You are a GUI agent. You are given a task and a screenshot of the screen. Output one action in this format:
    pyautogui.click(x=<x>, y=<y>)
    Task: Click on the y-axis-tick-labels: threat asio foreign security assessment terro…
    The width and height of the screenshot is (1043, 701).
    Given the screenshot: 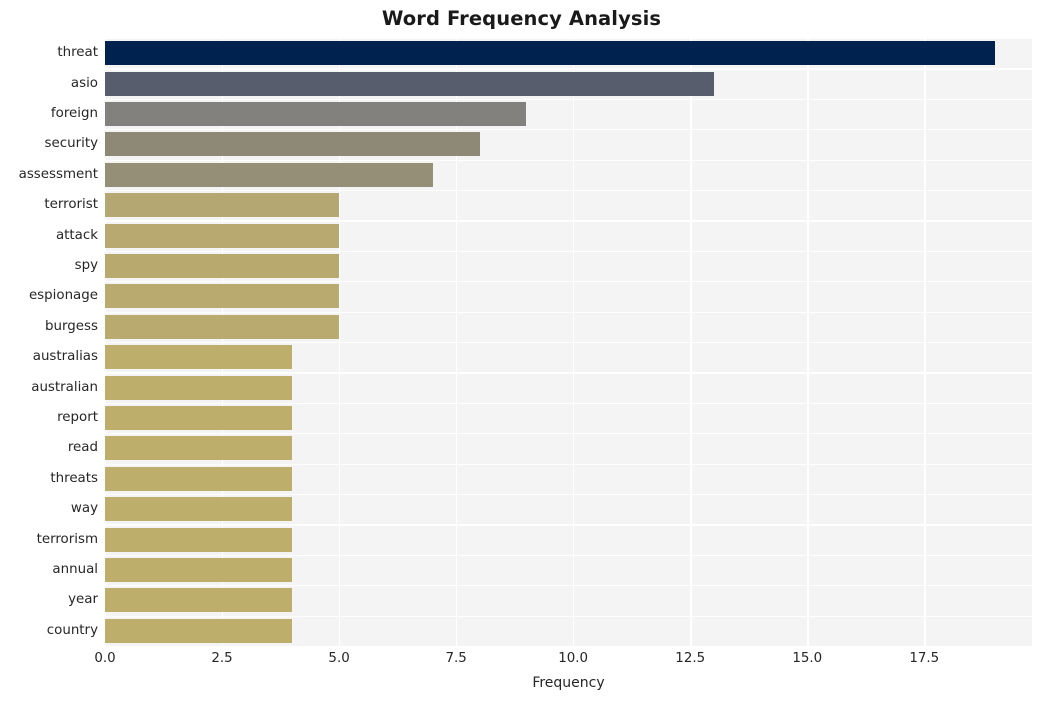 What is the action you would take?
    pyautogui.click(x=49, y=342)
    